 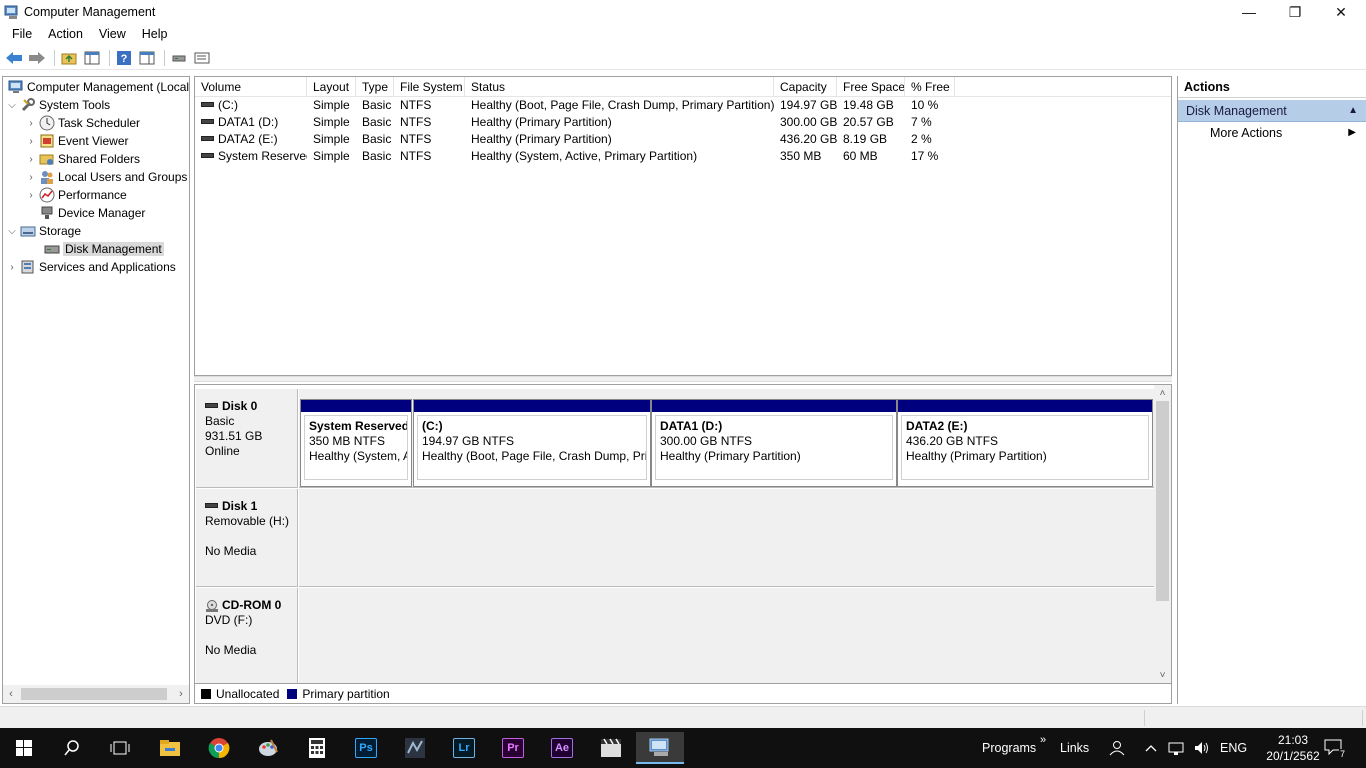 I want to click on properties-icon, so click(x=147, y=58).